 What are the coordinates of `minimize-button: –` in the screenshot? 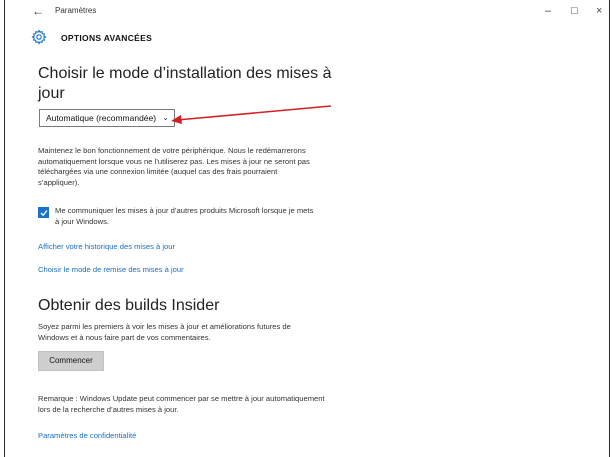 It's located at (548, 11).